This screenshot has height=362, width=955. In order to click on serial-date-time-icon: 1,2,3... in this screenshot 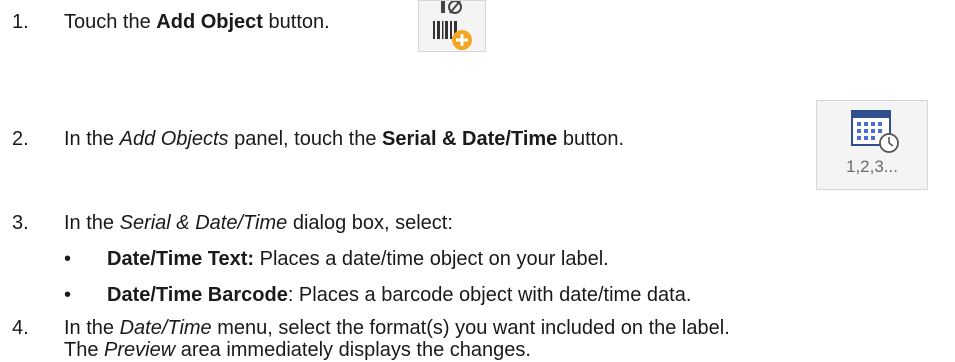, I will do `click(872, 145)`.